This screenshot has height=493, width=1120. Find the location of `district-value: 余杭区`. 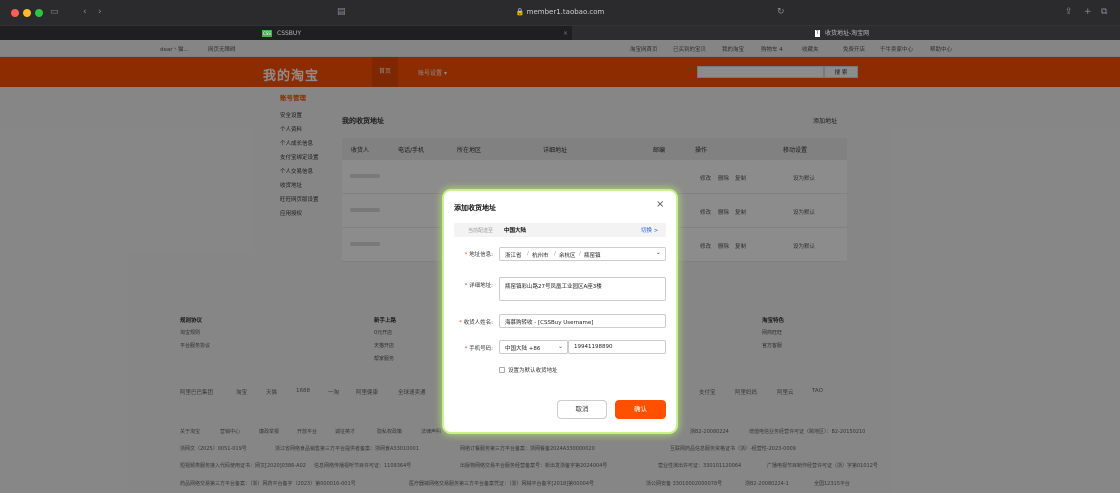

district-value: 余杭区 is located at coordinates (567, 256).